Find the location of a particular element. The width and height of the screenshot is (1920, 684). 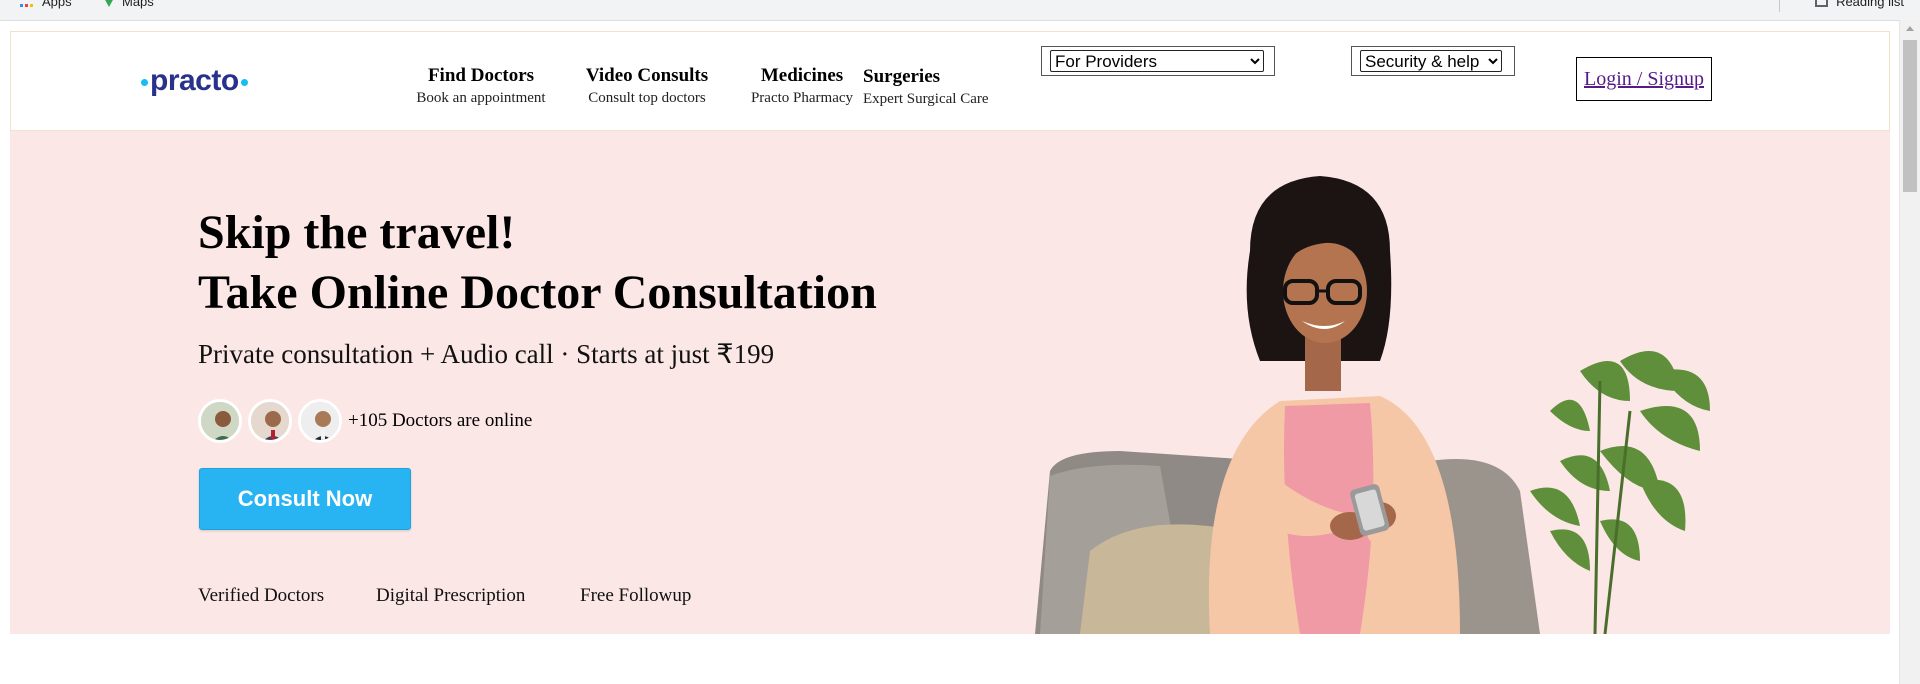

reading-list-icon is located at coordinates (1822, 3).